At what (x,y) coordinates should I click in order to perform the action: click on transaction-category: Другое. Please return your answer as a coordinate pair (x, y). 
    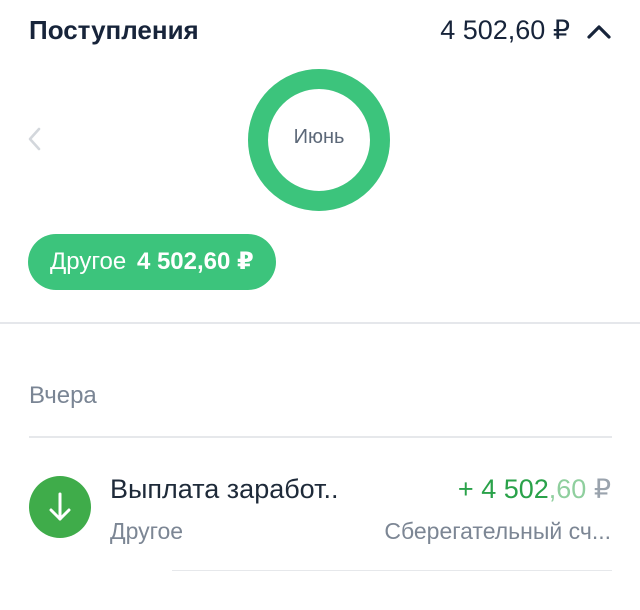
    Looking at the image, I should click on (147, 531).